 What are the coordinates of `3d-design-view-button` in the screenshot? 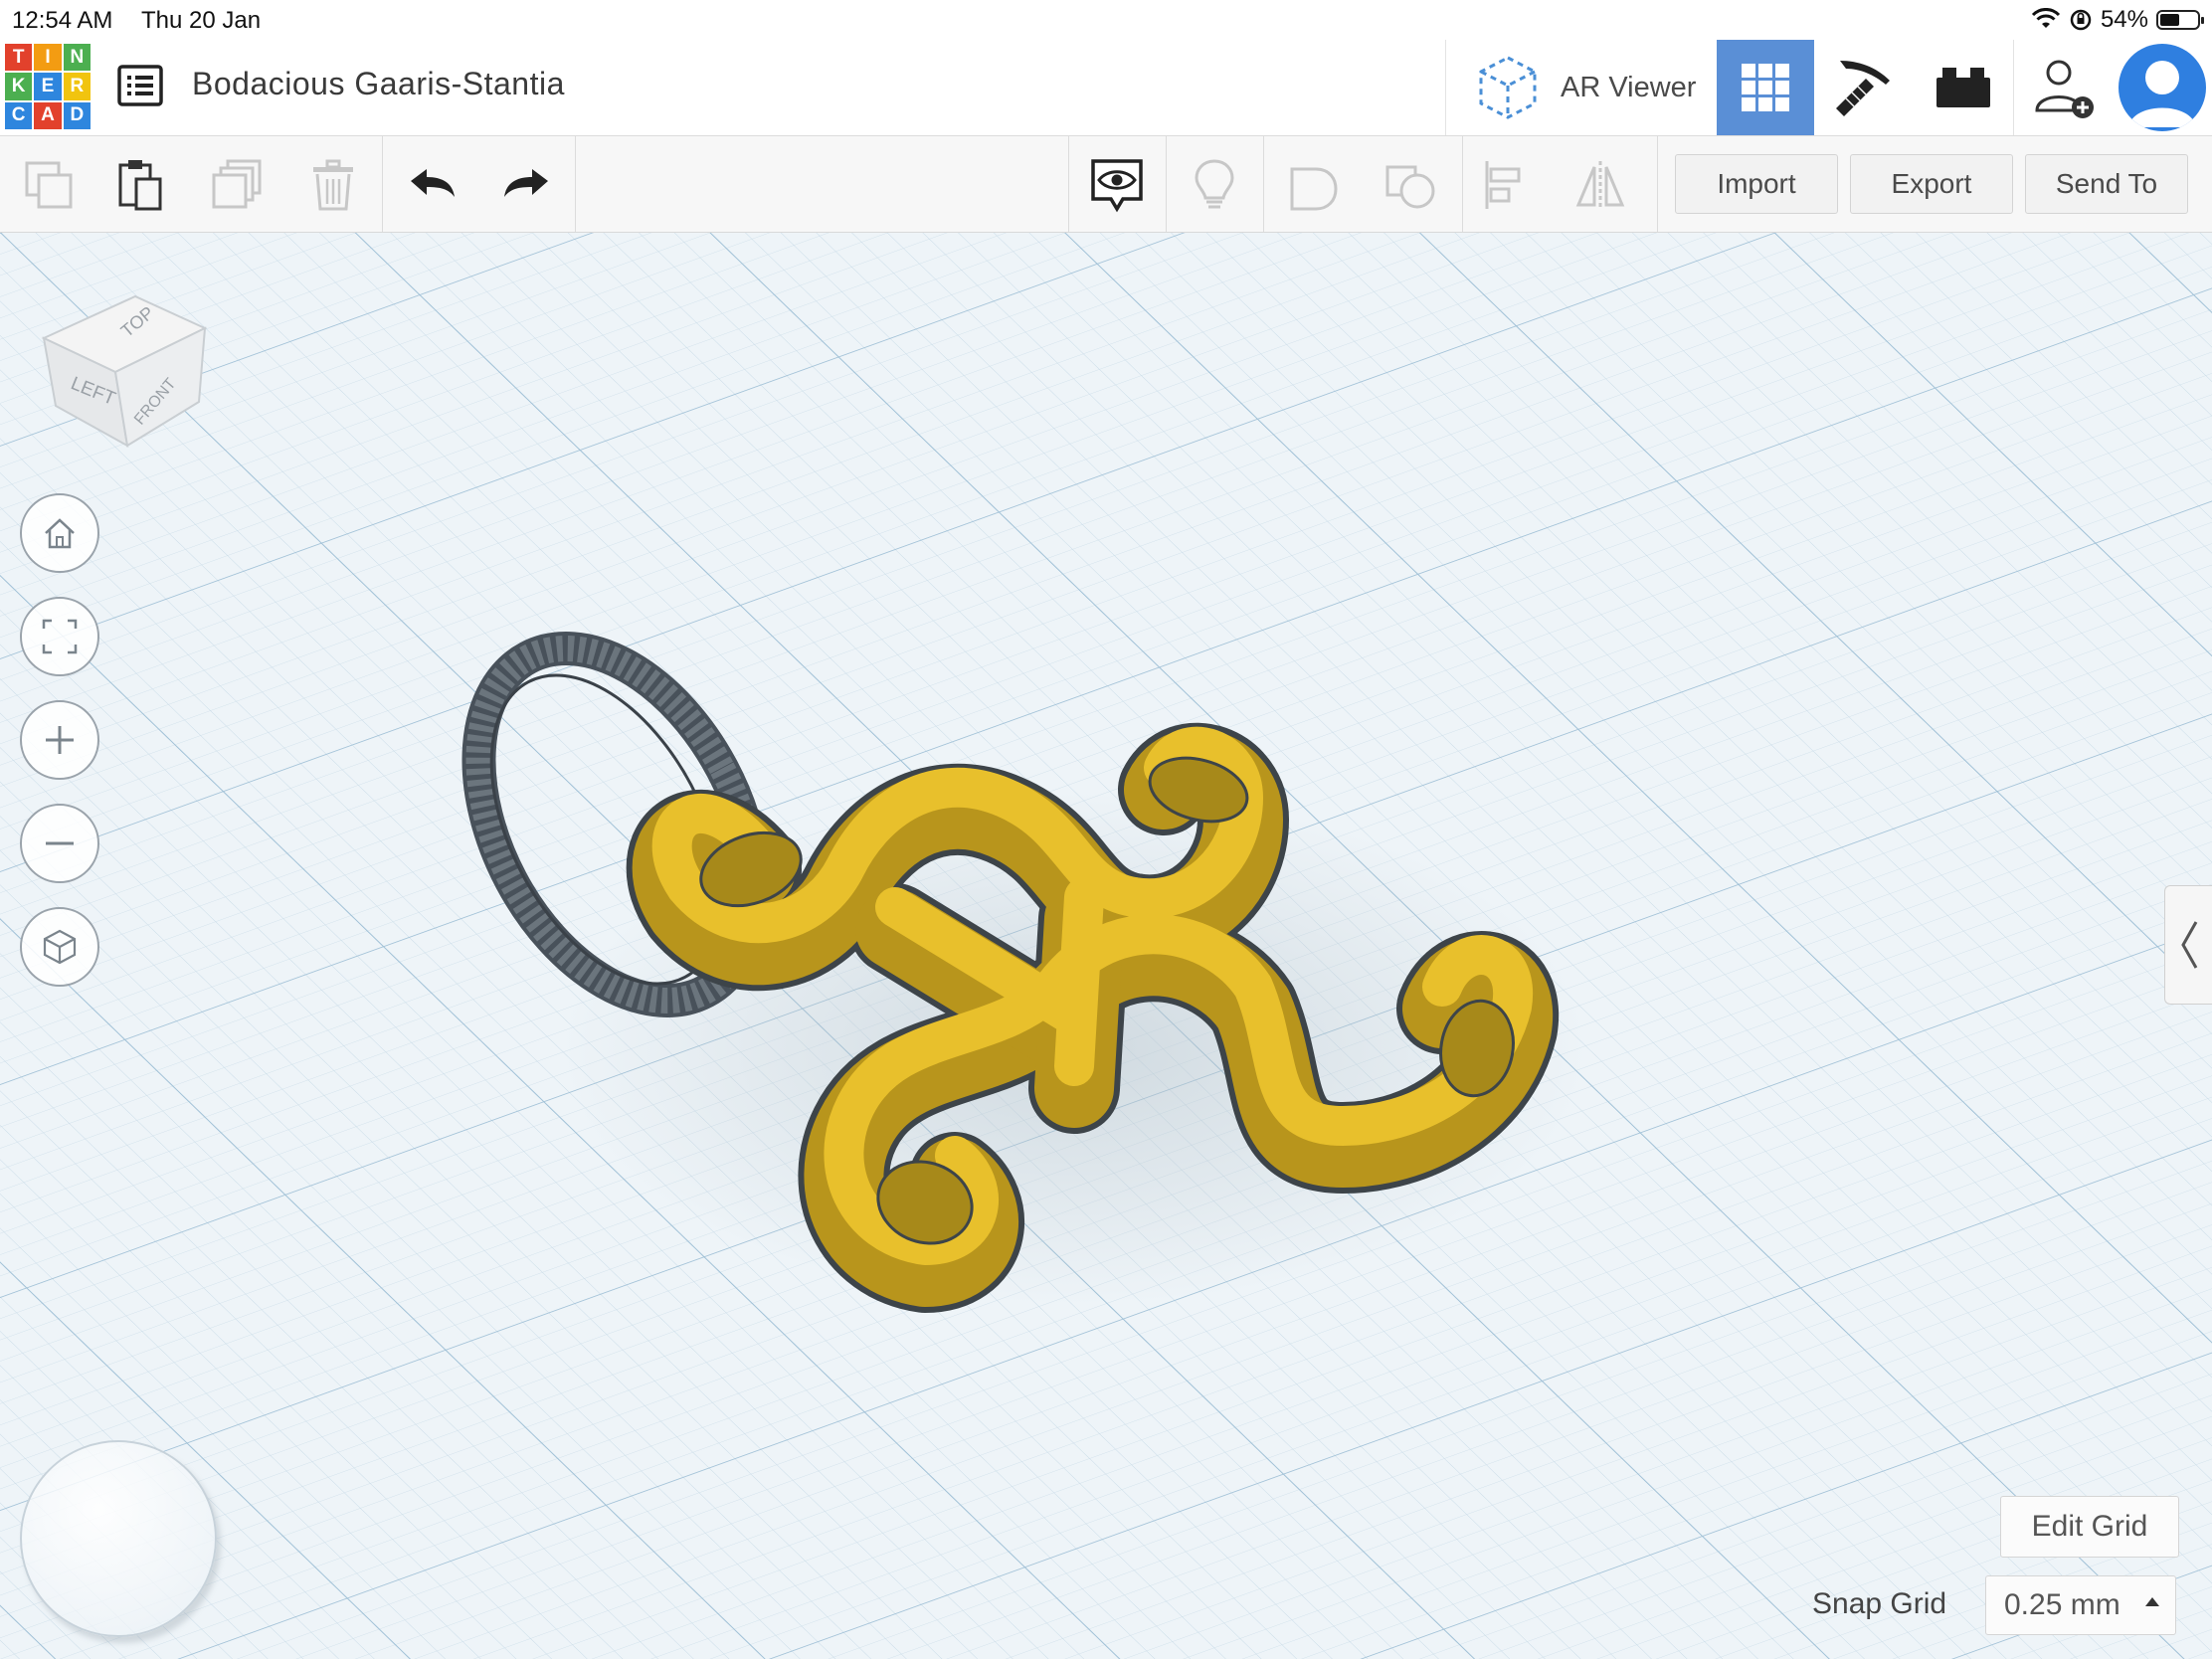 It's located at (1765, 87).